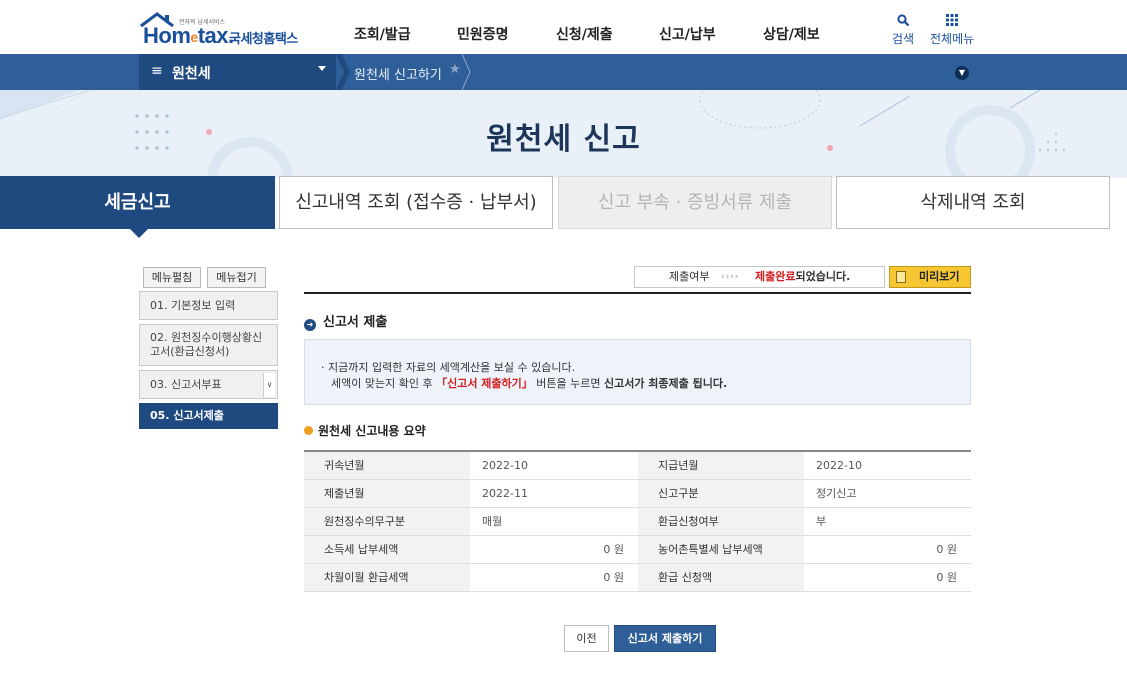 This screenshot has height=677, width=1127. What do you see at coordinates (901, 277) in the screenshot?
I see `document-icon` at bounding box center [901, 277].